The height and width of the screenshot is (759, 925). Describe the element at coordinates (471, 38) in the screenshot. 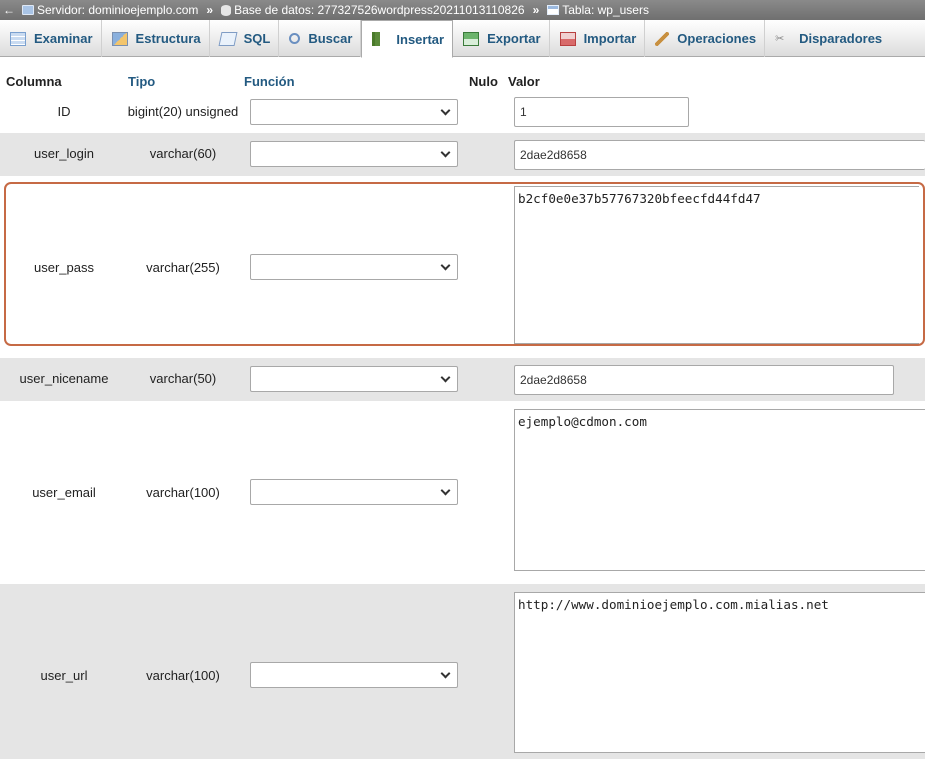

I see `export-icon` at that location.